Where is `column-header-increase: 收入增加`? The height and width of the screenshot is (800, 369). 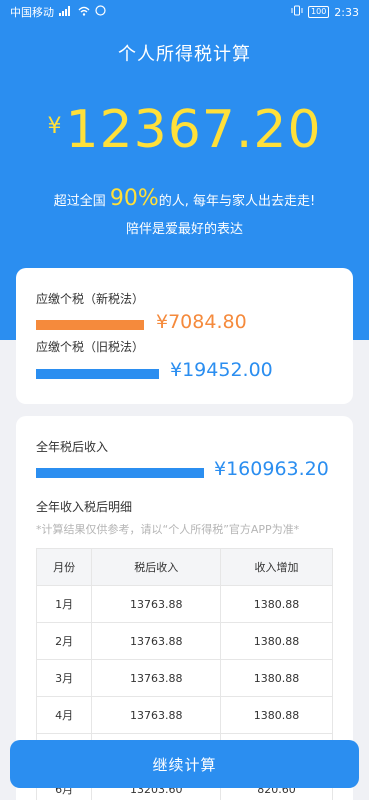
column-header-increase: 收入增加 is located at coordinates (276, 567).